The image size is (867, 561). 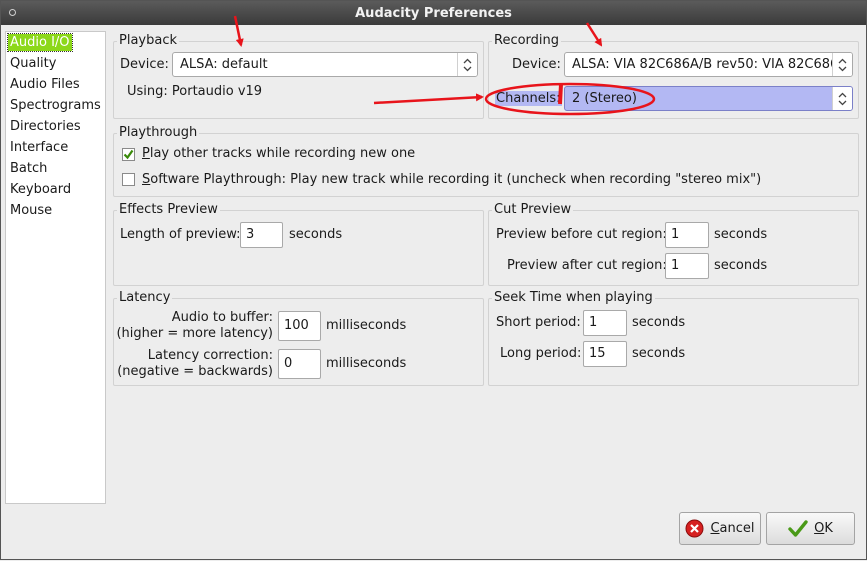 What do you see at coordinates (222, 317) in the screenshot?
I see `audio-buffer-label-line1: Audio to buffer:` at bounding box center [222, 317].